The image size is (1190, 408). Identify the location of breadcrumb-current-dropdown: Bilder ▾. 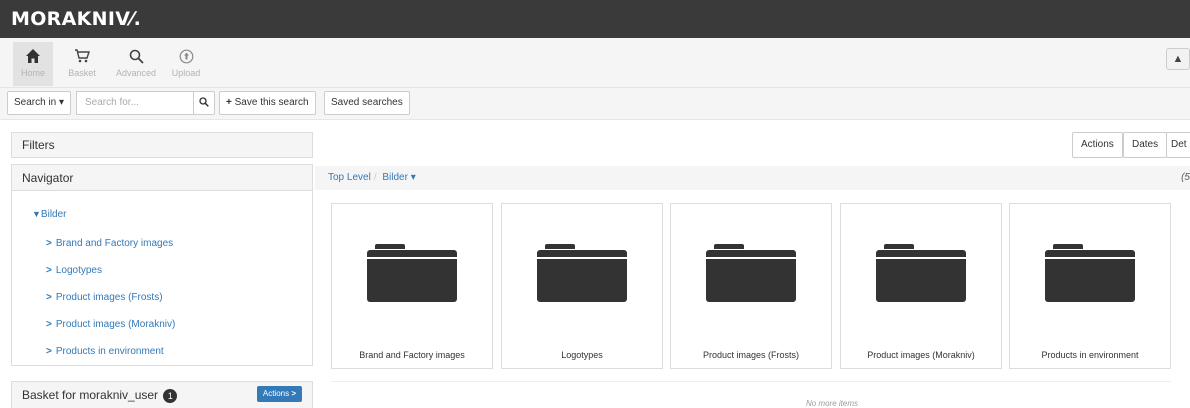
(398, 177).